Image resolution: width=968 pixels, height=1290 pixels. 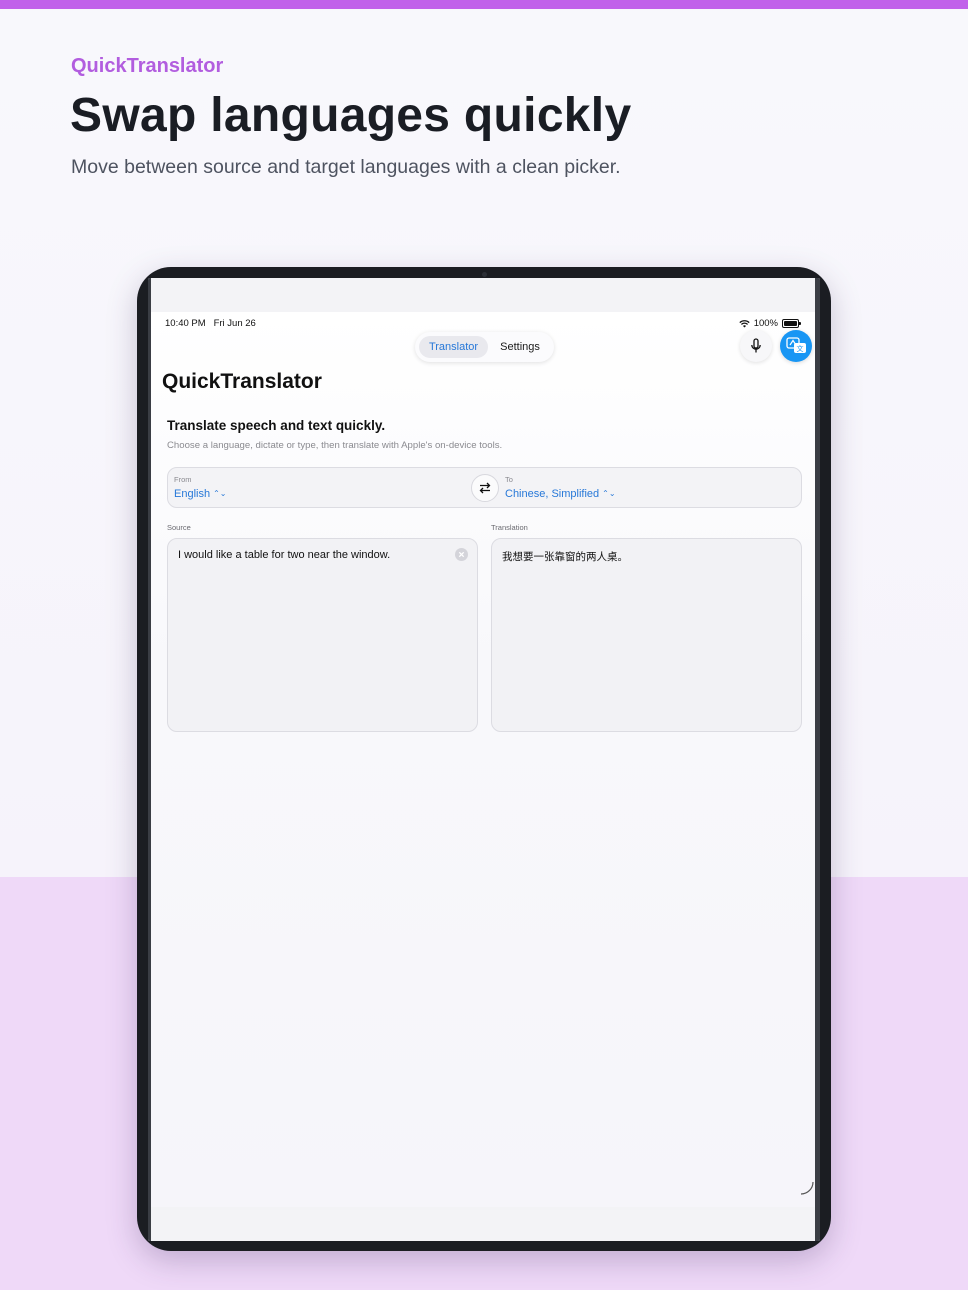 What do you see at coordinates (147, 66) in the screenshot?
I see `brand-name: QuickTranslator` at bounding box center [147, 66].